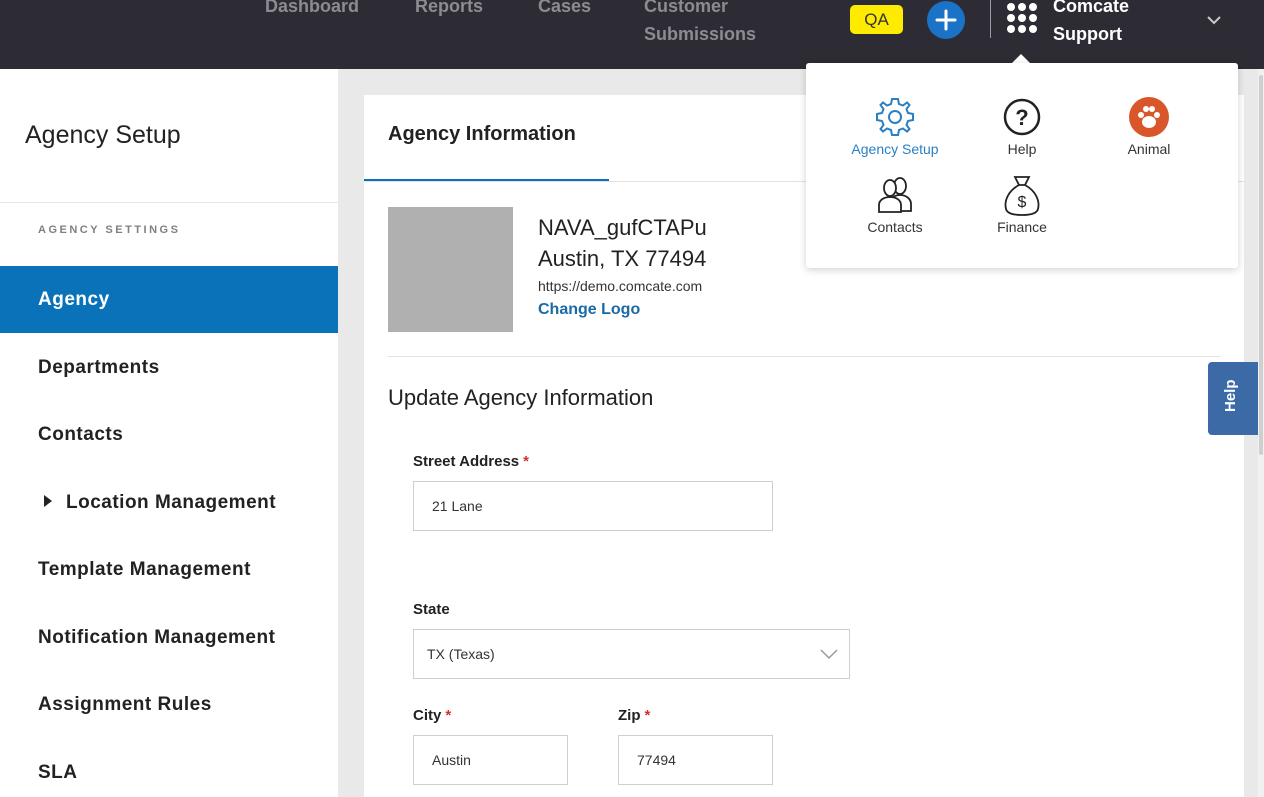 This screenshot has width=1264, height=797. I want to click on agency-address: Austin, TX 77494, so click(622, 258).